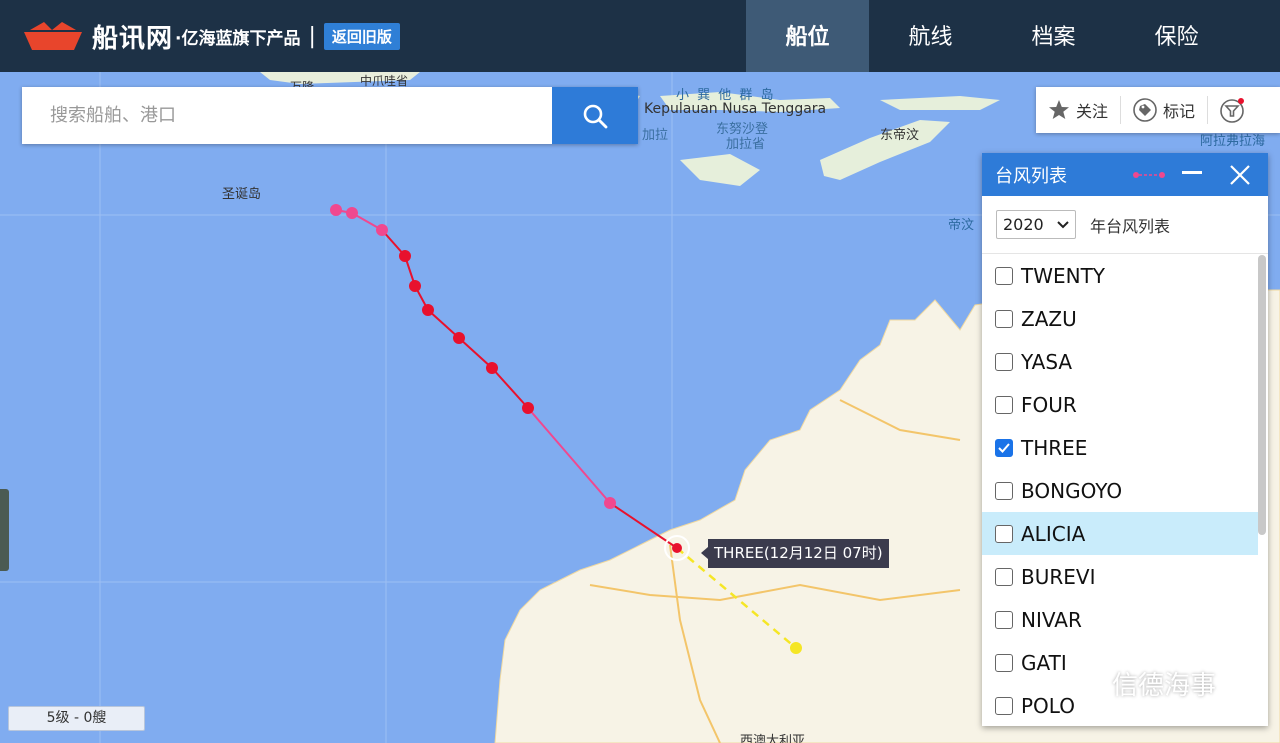  I want to click on watermark: 信德海事, so click(1141, 683).